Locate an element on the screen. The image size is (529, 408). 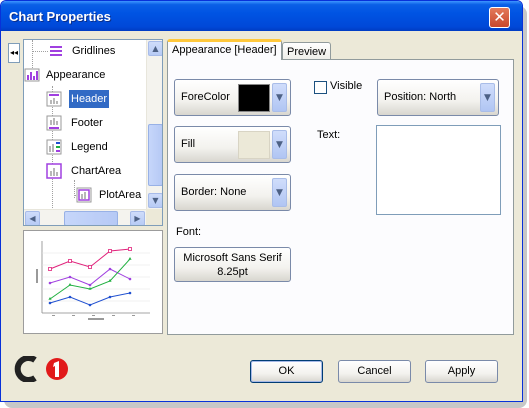
position-label: Position: North is located at coordinates (420, 97).